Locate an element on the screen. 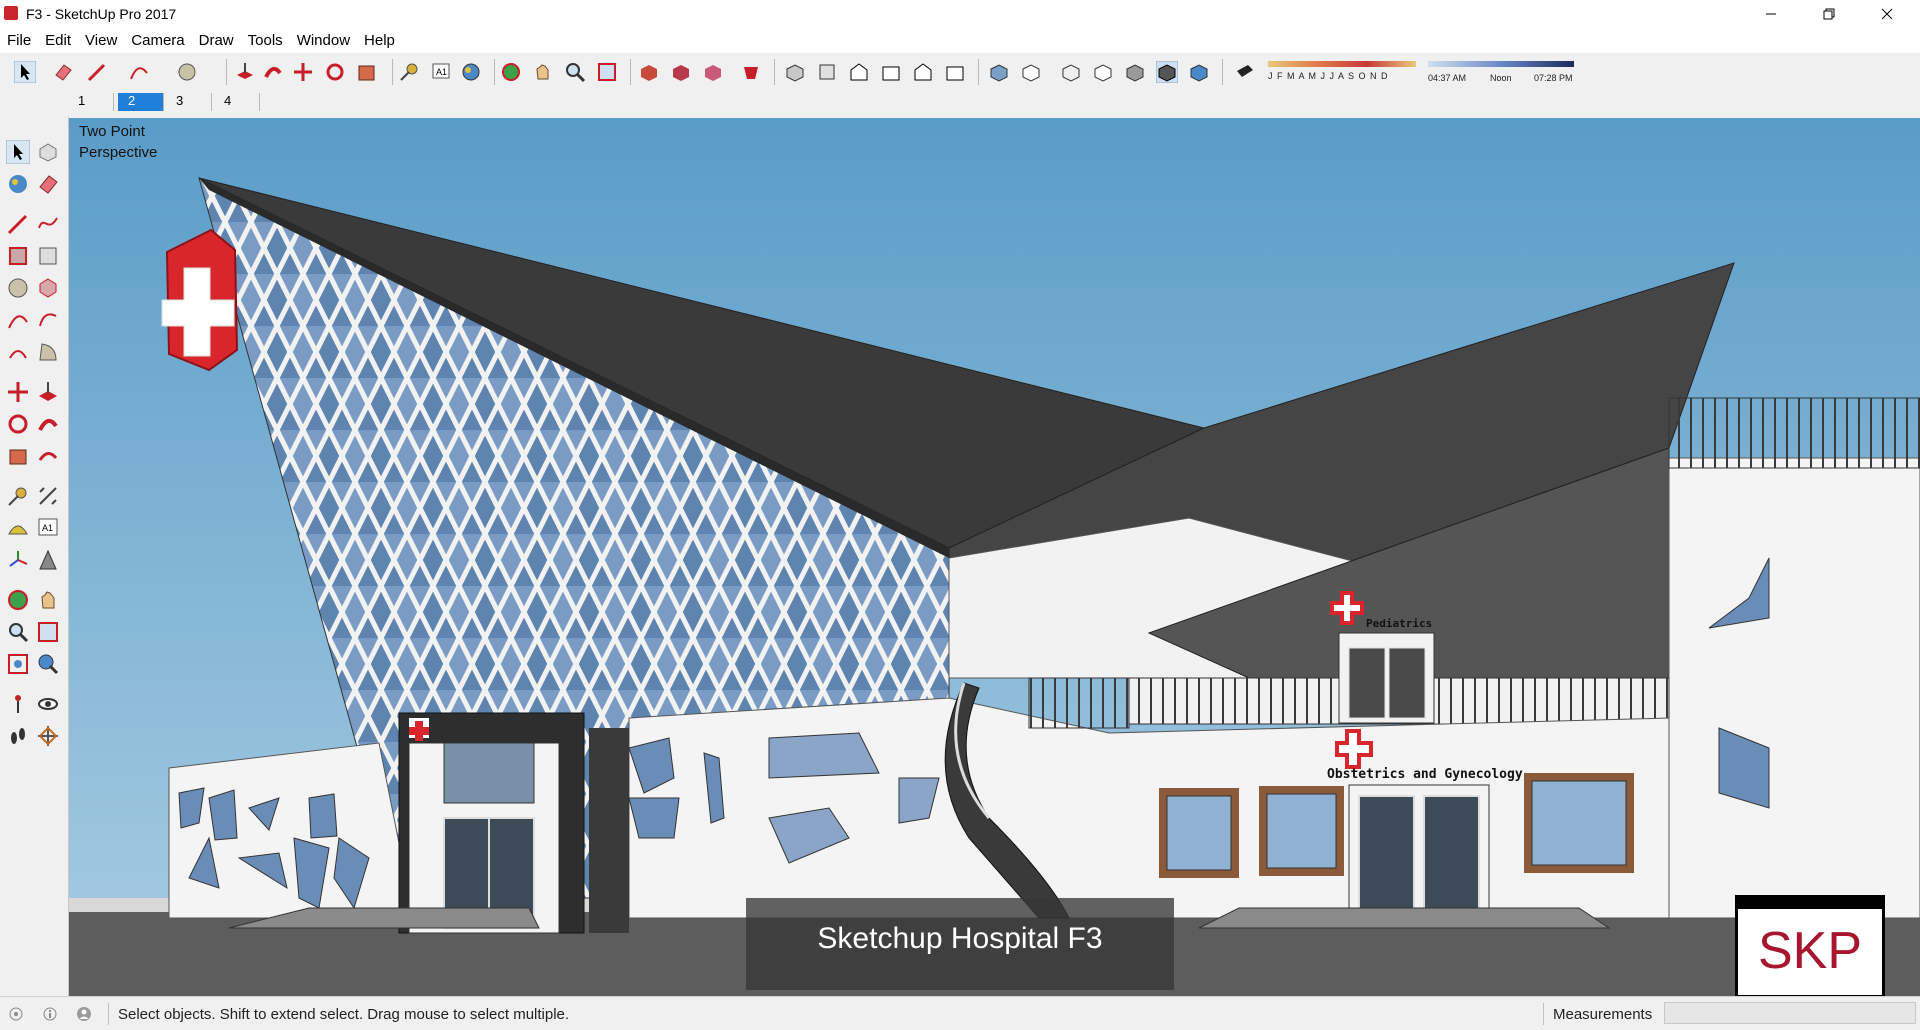  eraser-tool-icon is located at coordinates (48, 184).